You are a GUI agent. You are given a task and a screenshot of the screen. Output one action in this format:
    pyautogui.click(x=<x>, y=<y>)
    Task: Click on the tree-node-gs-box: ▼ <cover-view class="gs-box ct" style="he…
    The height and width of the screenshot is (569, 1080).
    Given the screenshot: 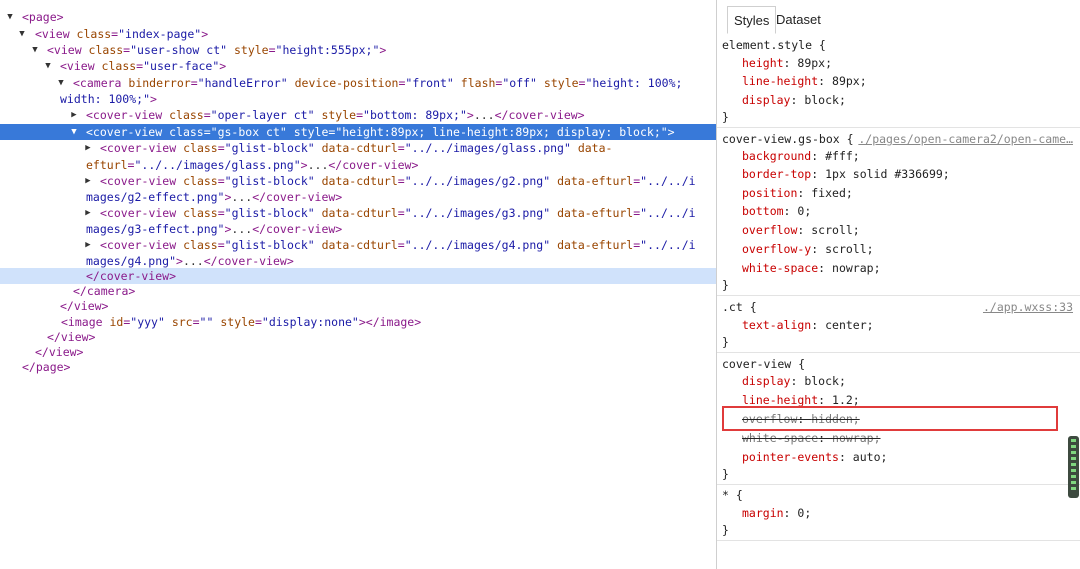 What is the action you would take?
    pyautogui.click(x=358, y=132)
    